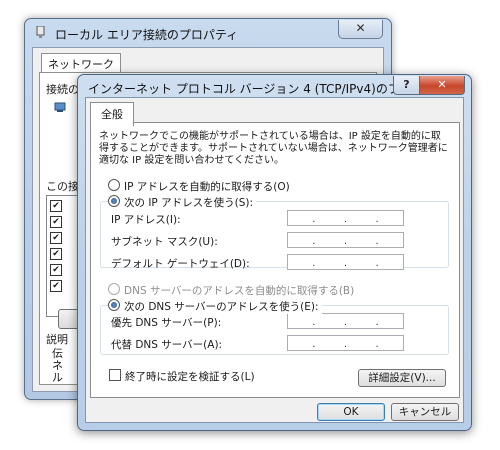  I want to click on subnet-mask-label: サブネット マスク(U):, so click(164, 242).